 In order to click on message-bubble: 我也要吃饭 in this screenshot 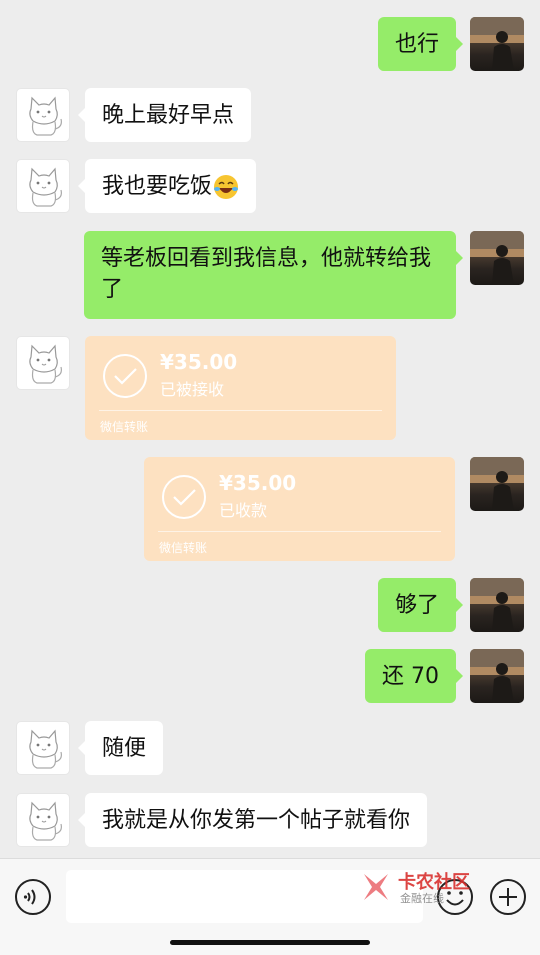, I will do `click(167, 186)`.